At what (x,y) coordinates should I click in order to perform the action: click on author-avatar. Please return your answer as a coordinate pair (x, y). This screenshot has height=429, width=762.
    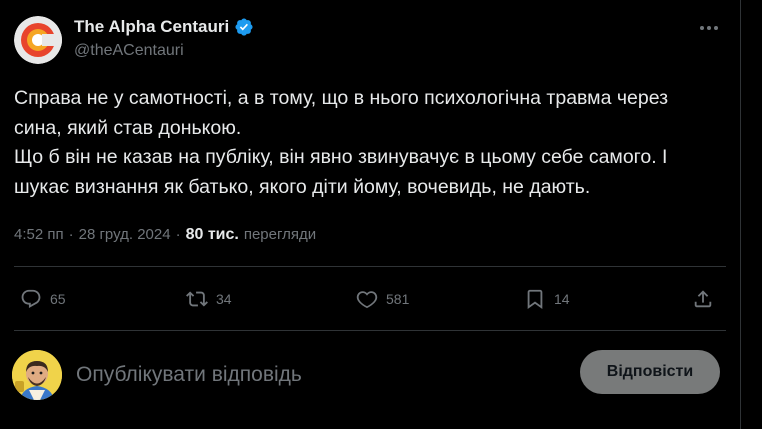
    Looking at the image, I should click on (38, 40).